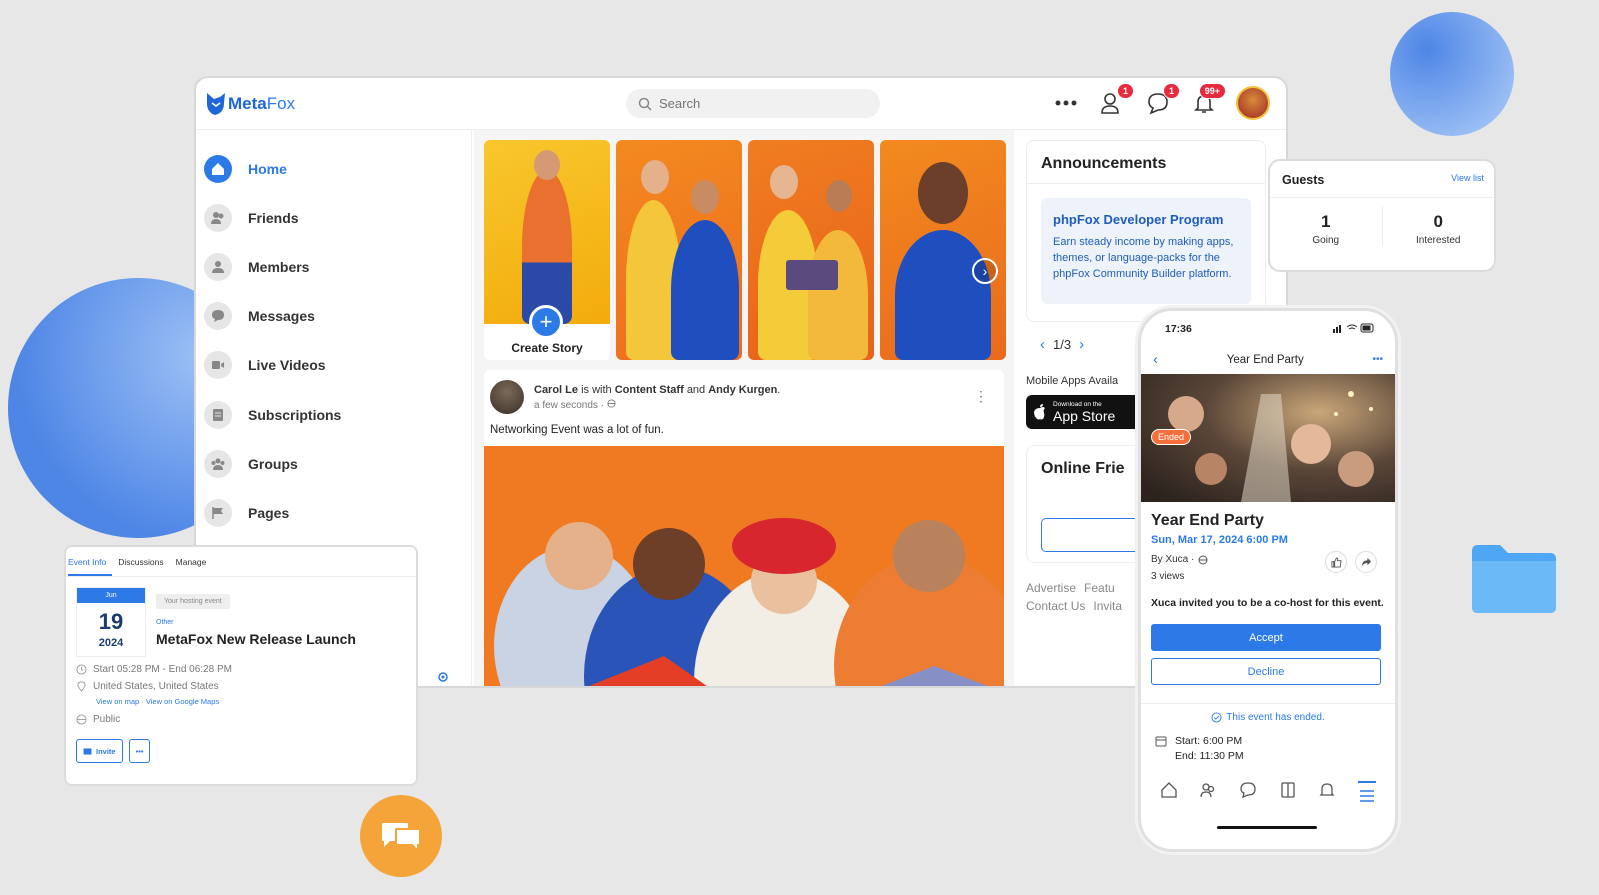 This screenshot has height=895, width=1599. Describe the element at coordinates (1107, 606) in the screenshot. I see `footer-link-invite: Invita` at that location.